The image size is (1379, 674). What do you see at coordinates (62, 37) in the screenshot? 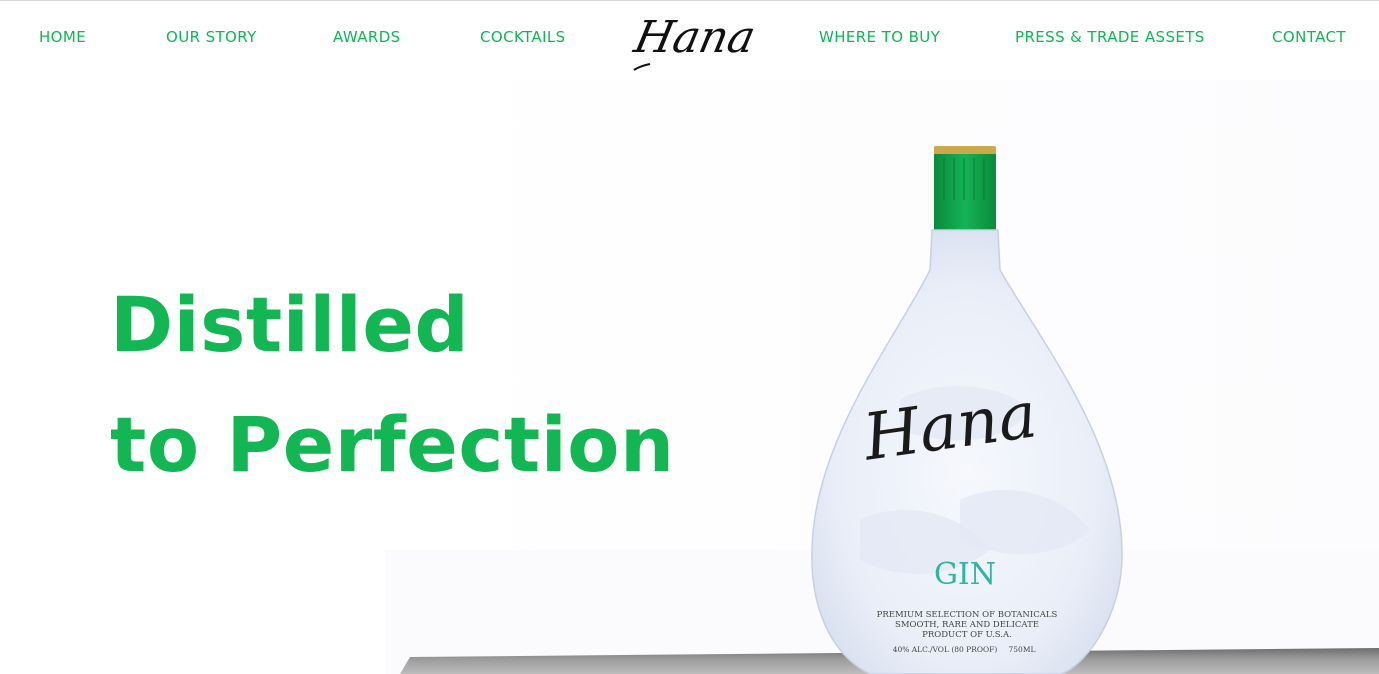
I see `nav-home-link: HOME` at bounding box center [62, 37].